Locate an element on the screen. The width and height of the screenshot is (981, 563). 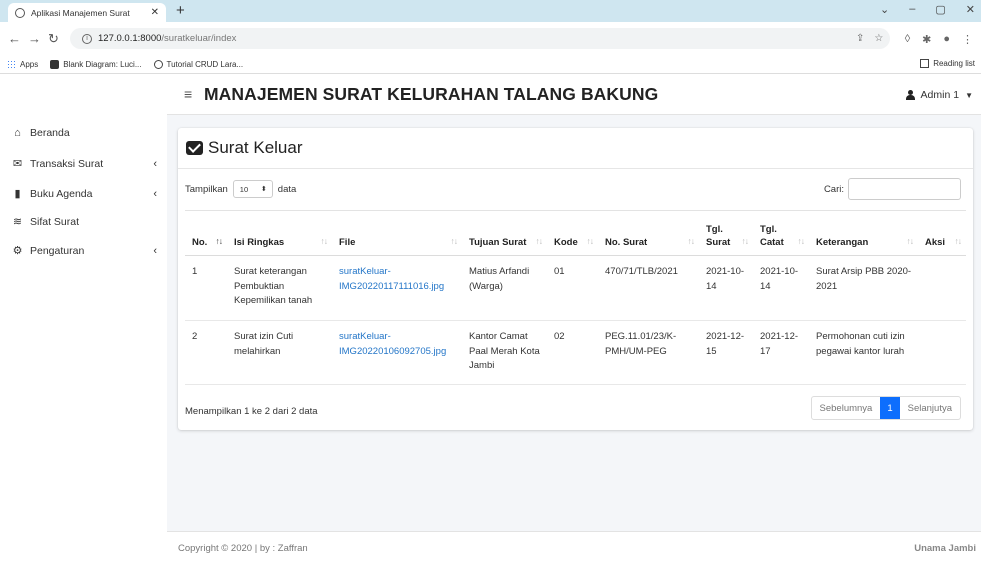
apps-grid-icon is located at coordinates (11, 64).